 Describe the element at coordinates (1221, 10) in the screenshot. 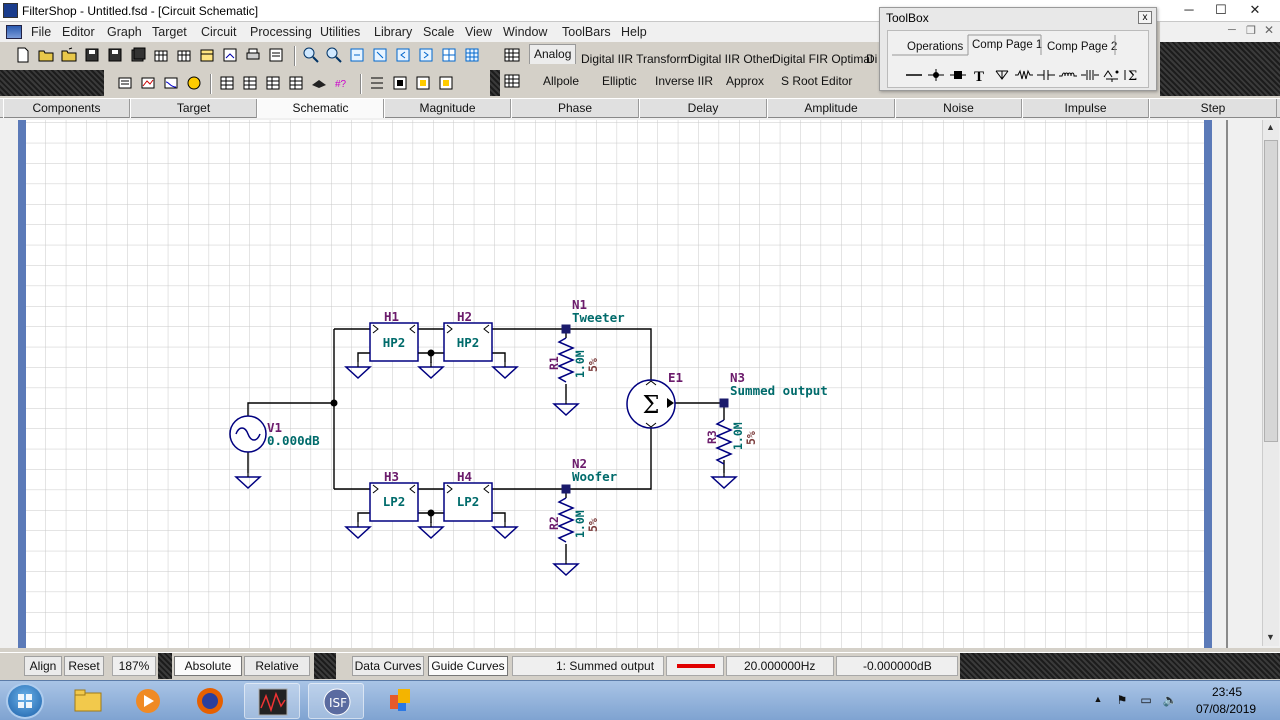

I see `maximize-button: ☐` at that location.